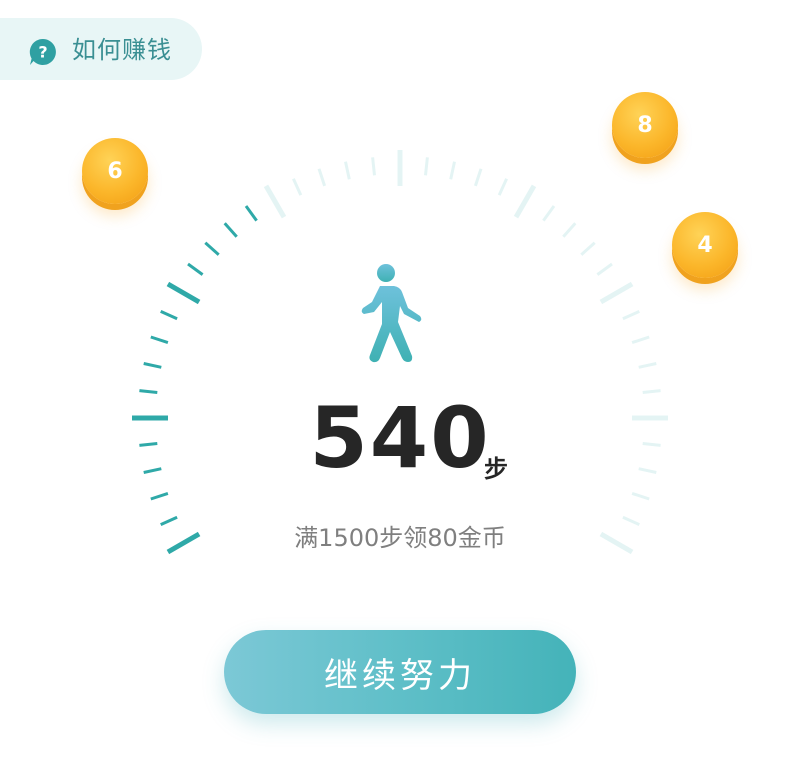  I want to click on coin-value: 8, so click(645, 125).